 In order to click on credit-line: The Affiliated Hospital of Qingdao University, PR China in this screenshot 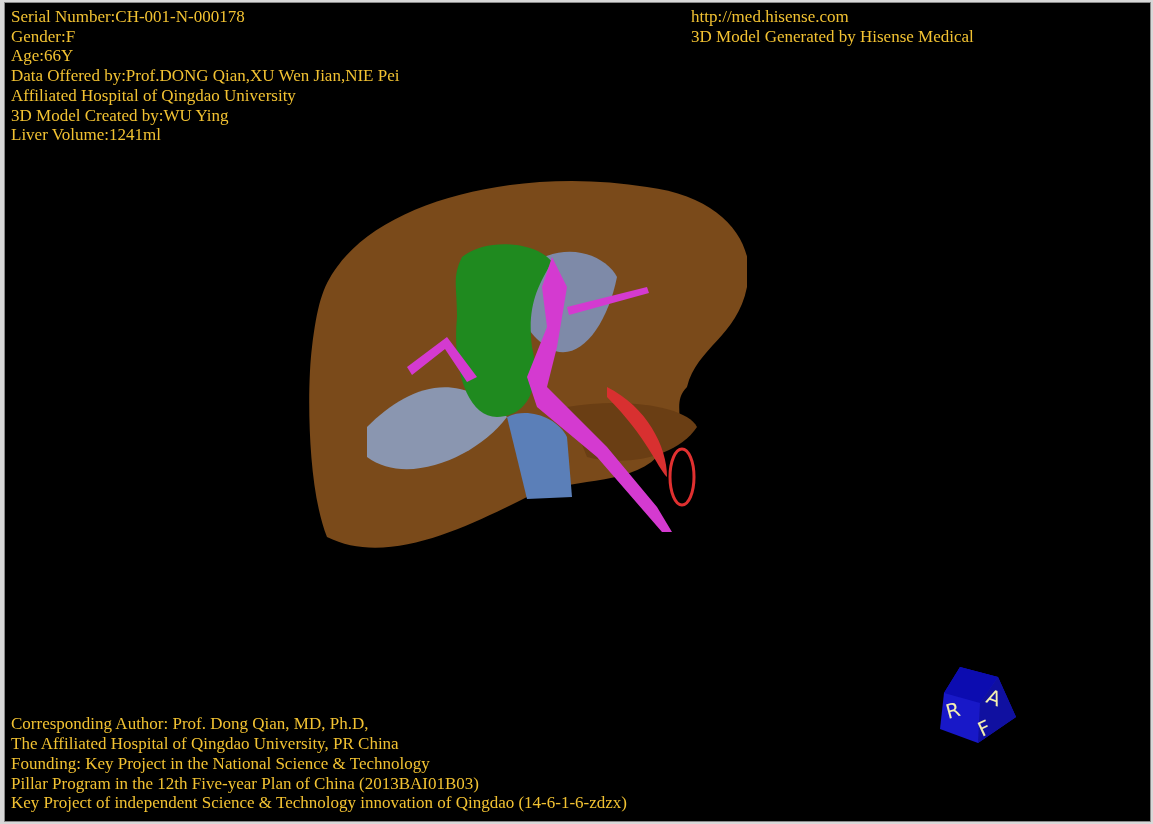, I will do `click(205, 744)`.